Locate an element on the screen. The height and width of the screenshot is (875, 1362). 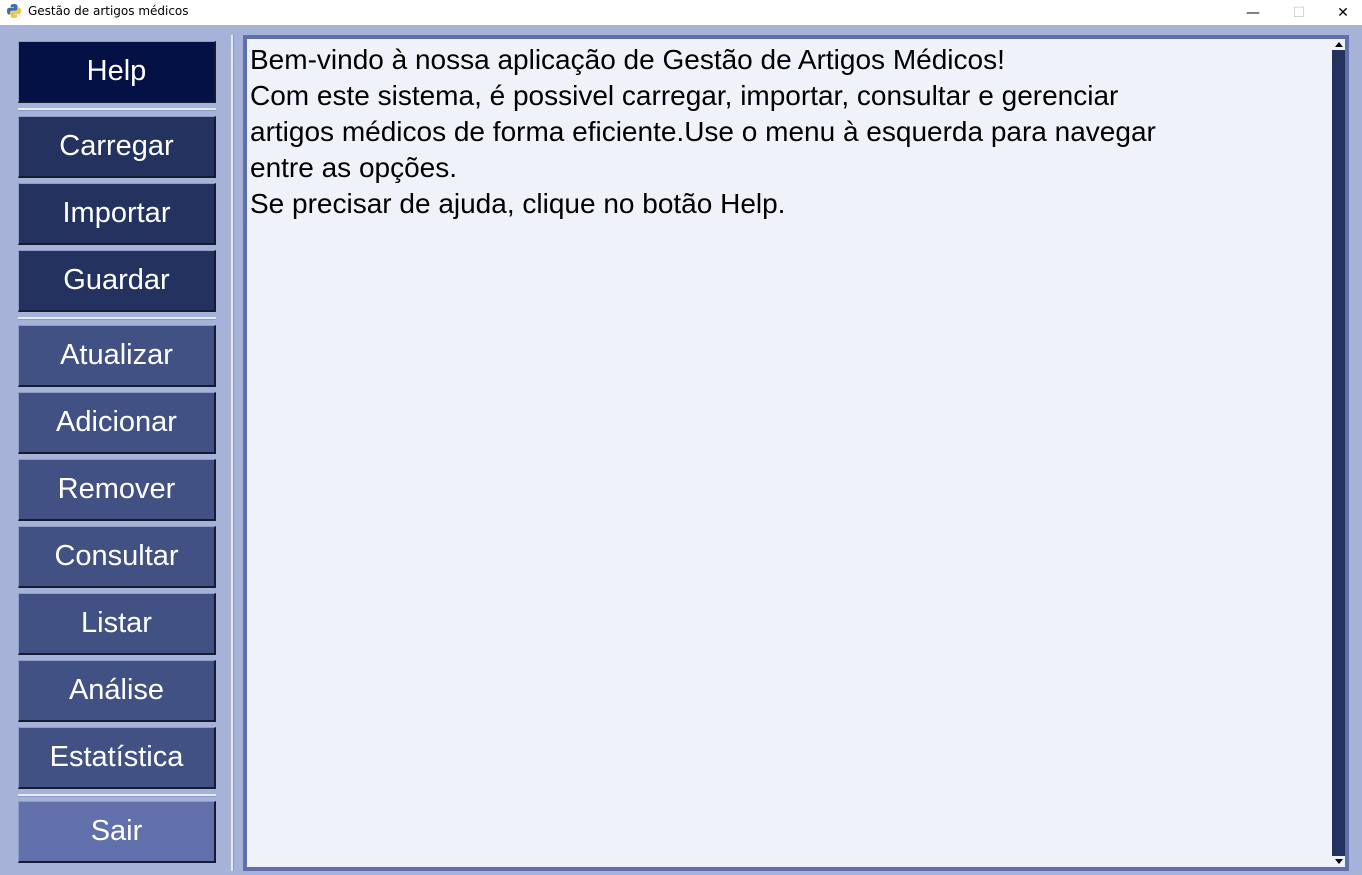
consultar-button: Consultar is located at coordinates (117, 557).